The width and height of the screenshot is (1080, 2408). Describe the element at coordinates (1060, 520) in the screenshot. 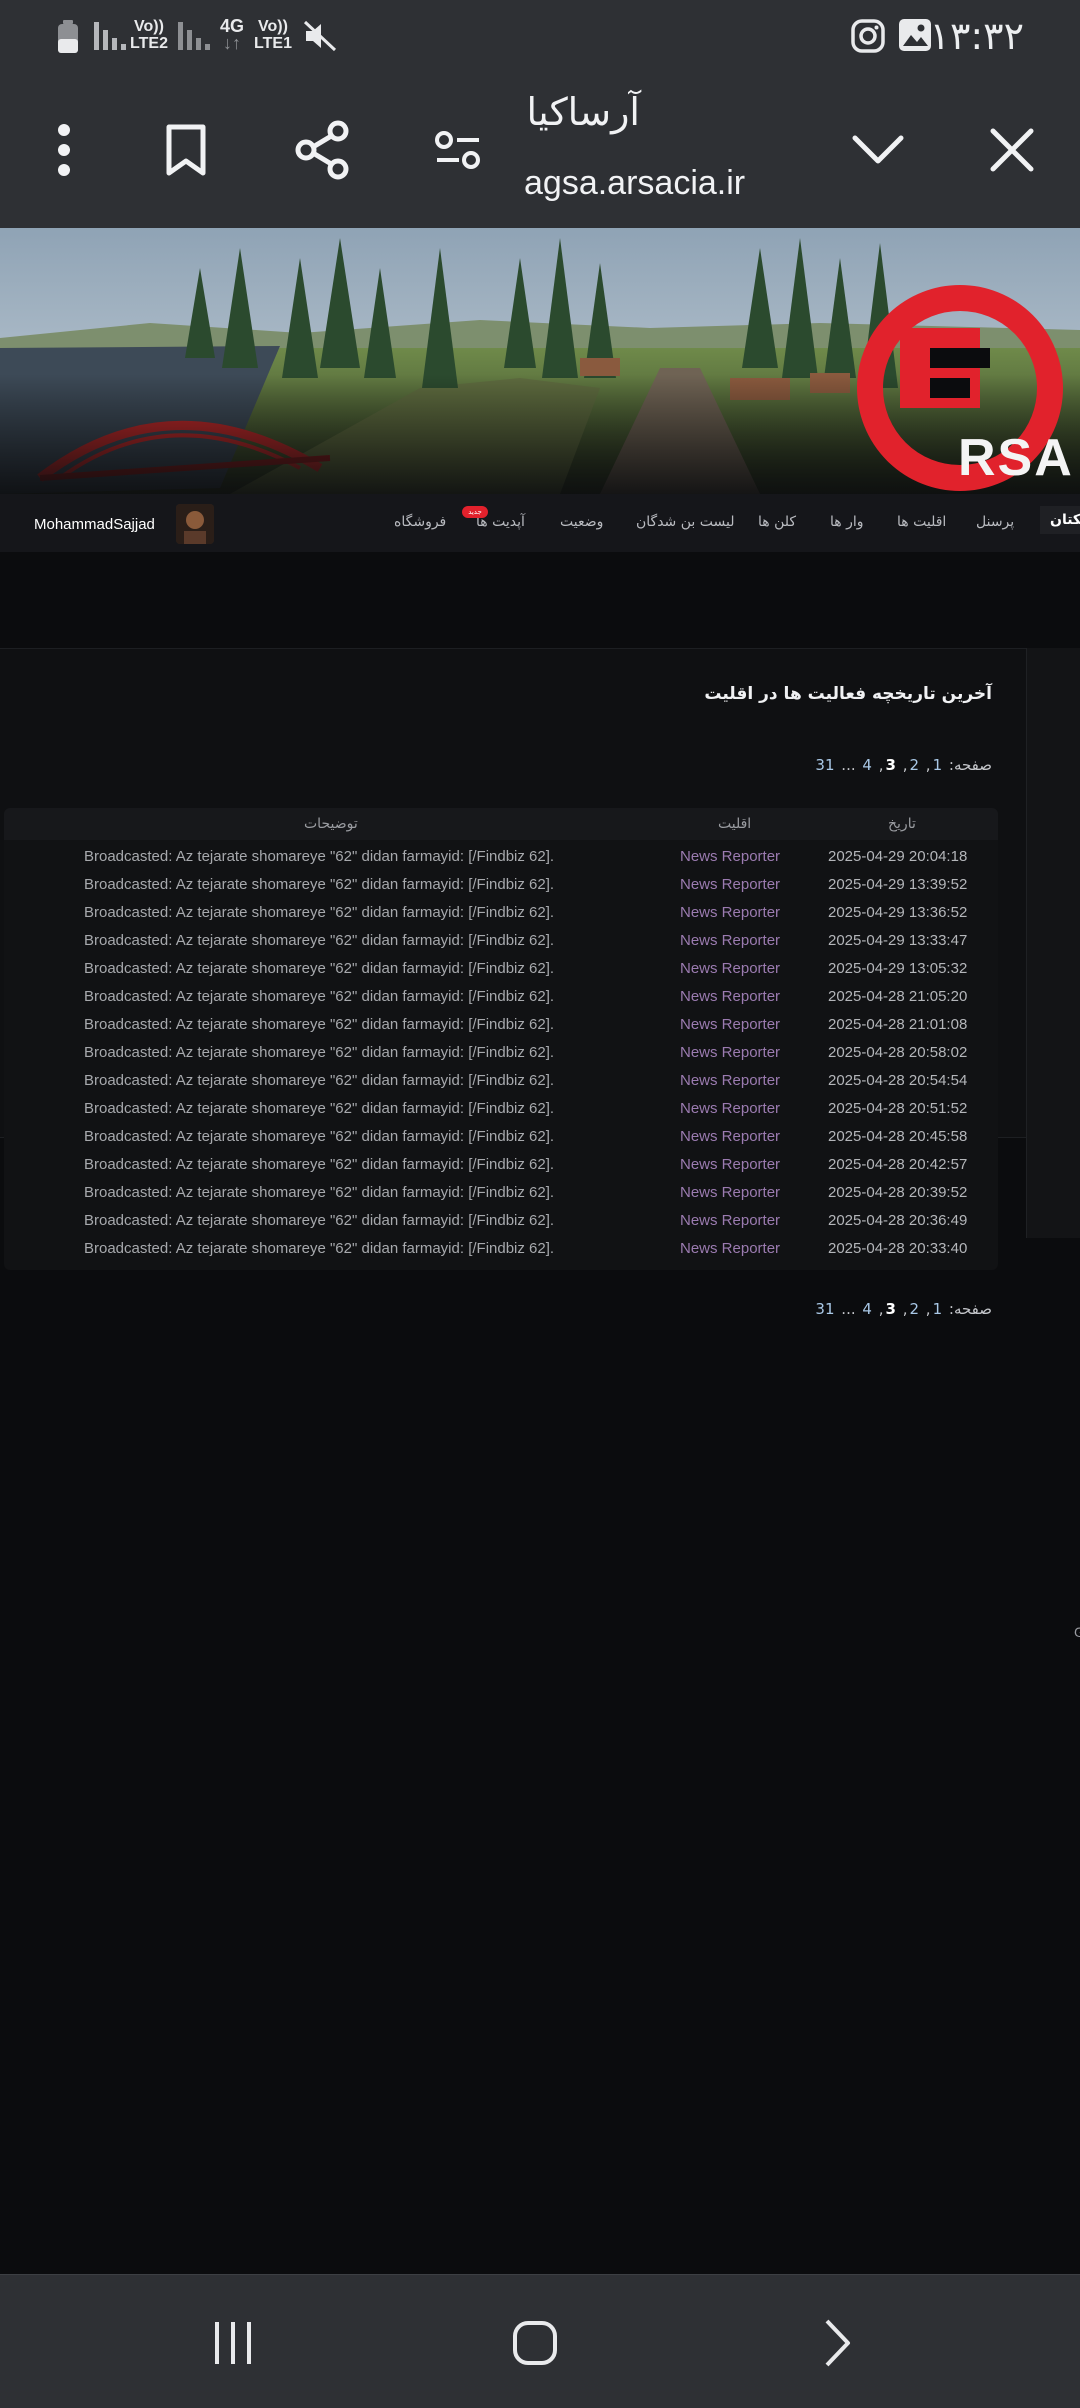

I see `nav-item-0: ریکتان` at that location.